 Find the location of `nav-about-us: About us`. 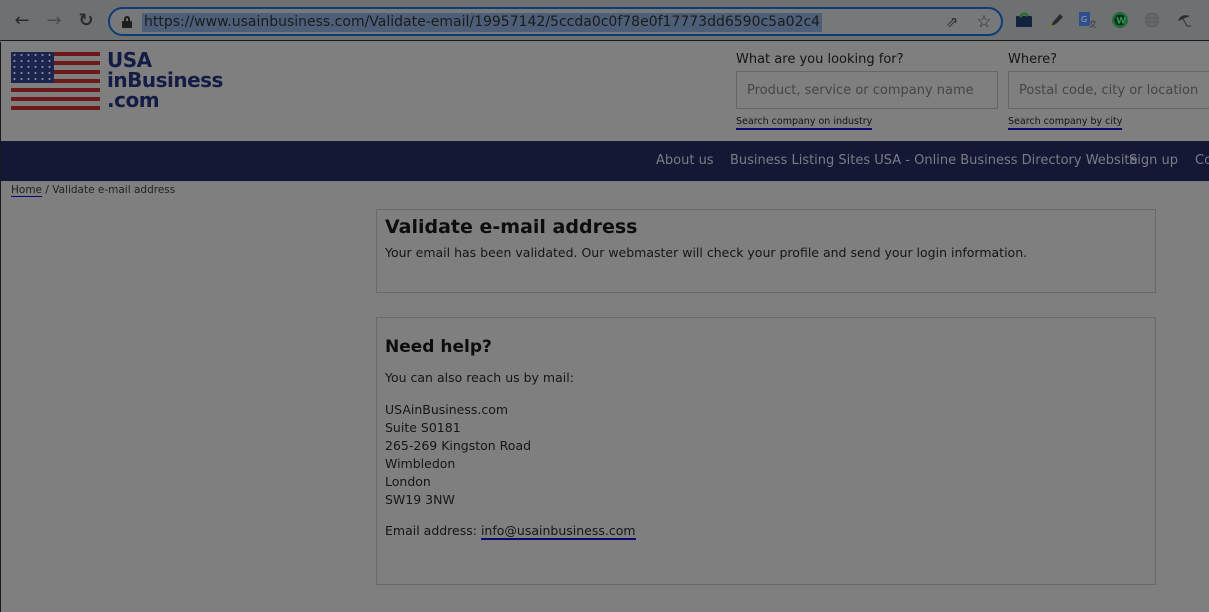

nav-about-us: About us is located at coordinates (685, 160).